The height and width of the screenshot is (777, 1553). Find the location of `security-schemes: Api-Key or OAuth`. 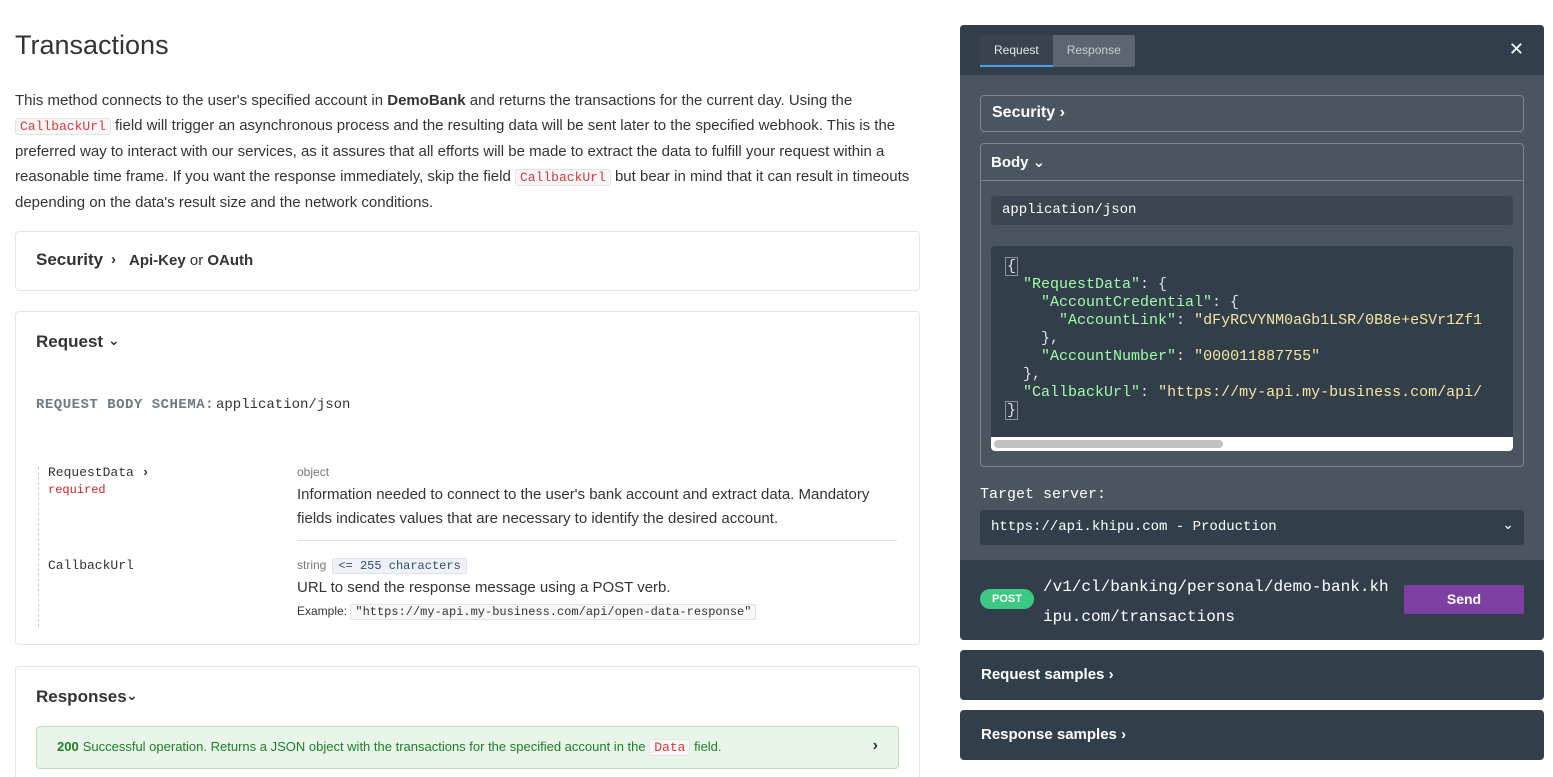

security-schemes: Api-Key or OAuth is located at coordinates (191, 260).